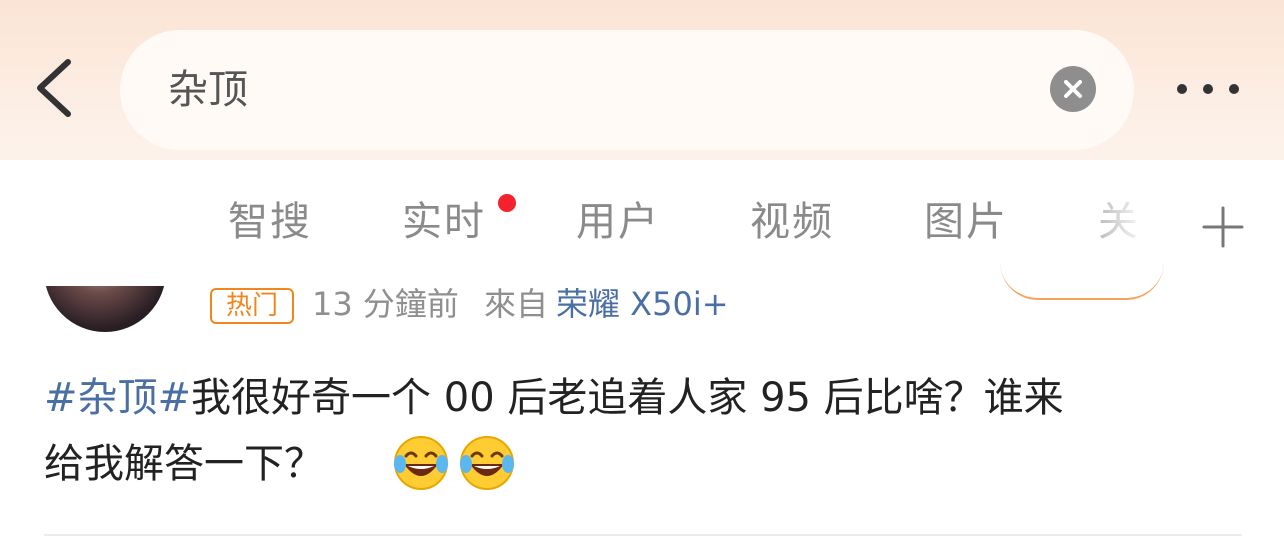  Describe the element at coordinates (110, 243) in the screenshot. I see `tab-bar-mask` at that location.